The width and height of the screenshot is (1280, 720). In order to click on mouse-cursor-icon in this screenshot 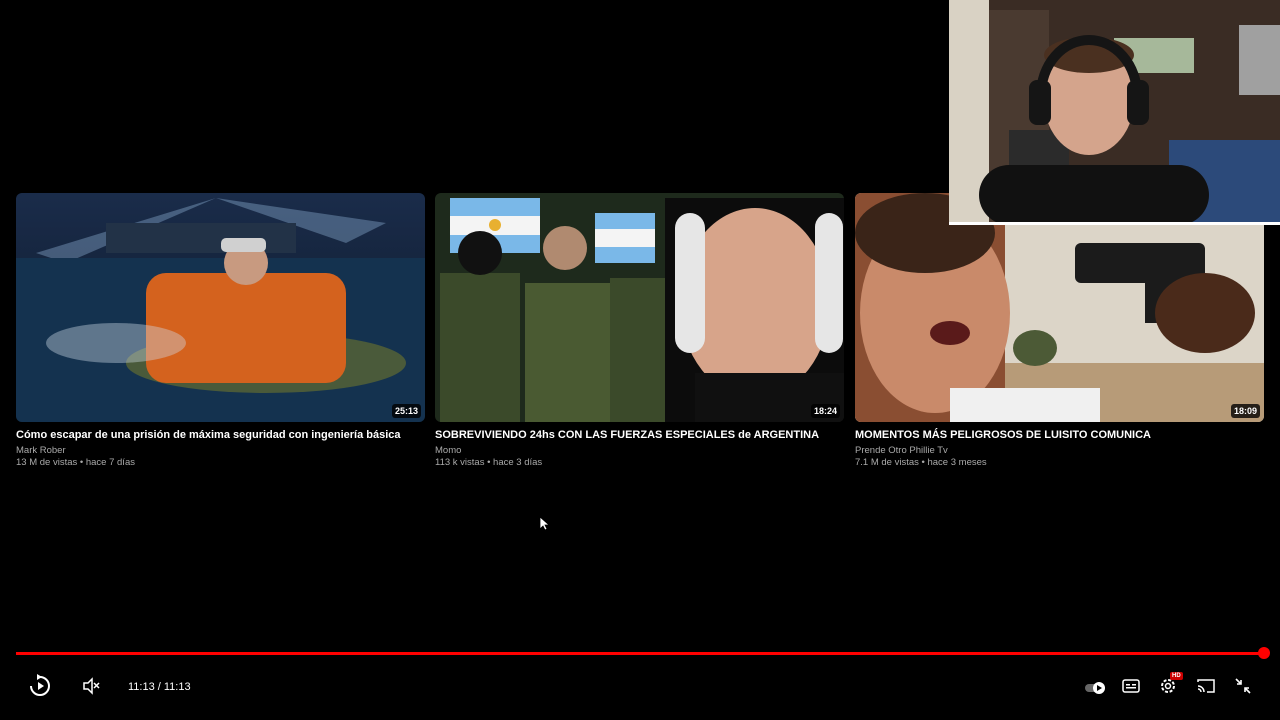, I will do `click(545, 526)`.